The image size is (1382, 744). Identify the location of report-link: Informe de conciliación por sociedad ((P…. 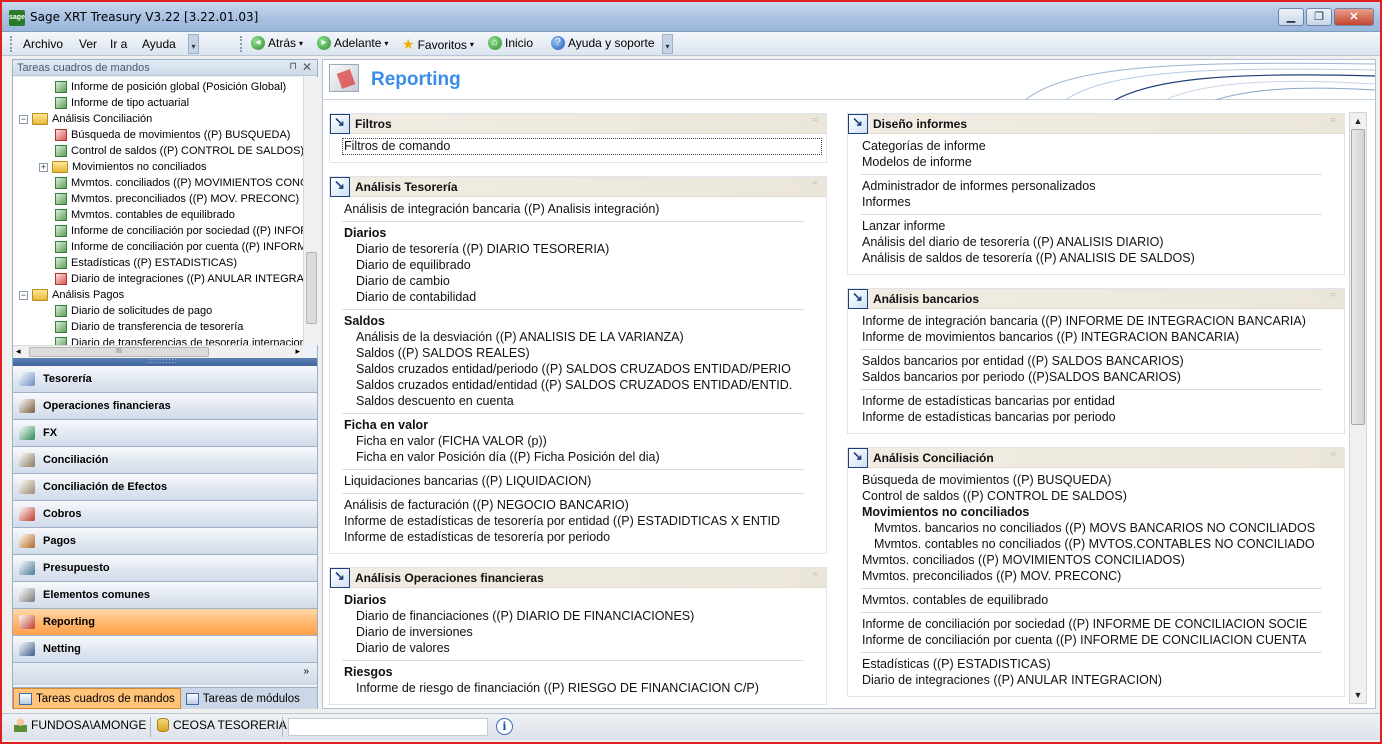
(1102, 624).